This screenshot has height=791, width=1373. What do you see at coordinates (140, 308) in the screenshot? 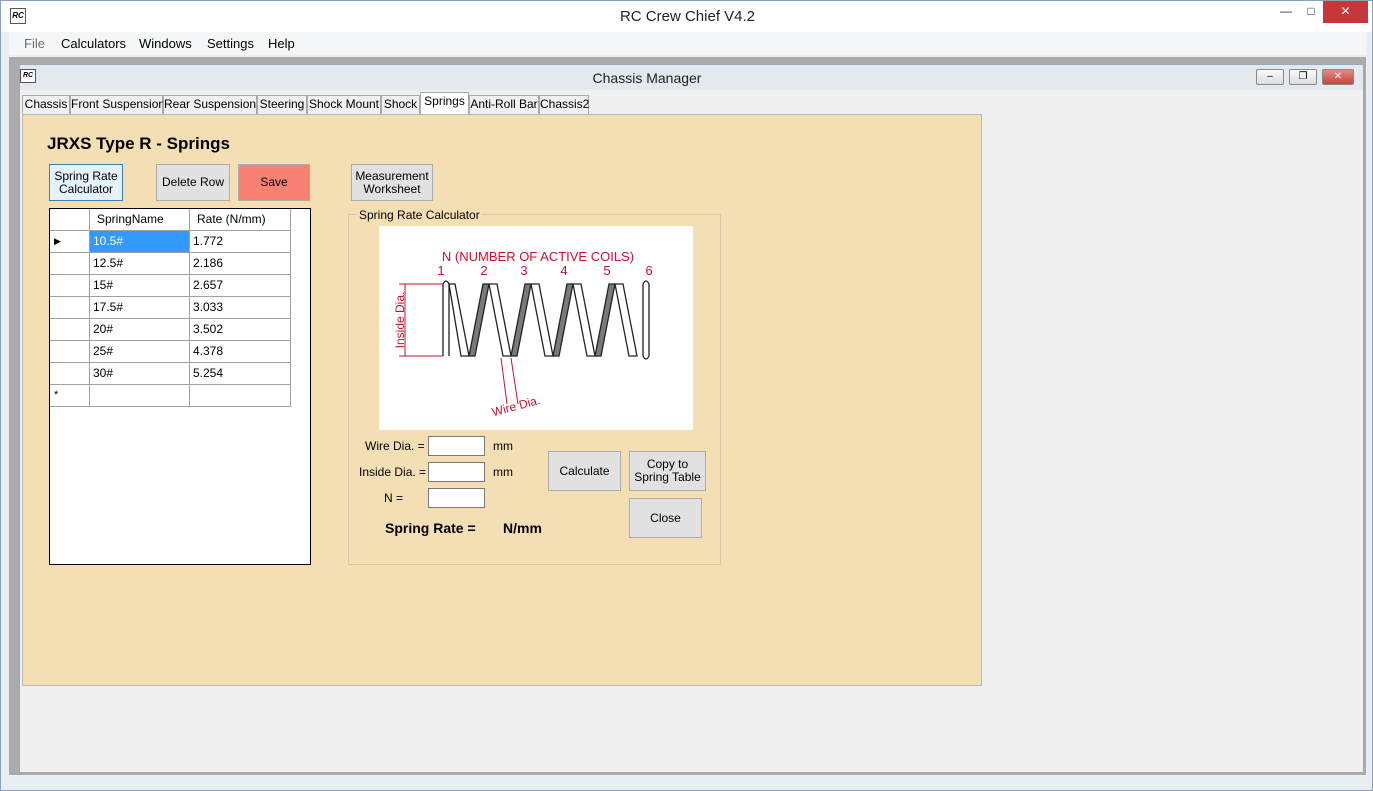
I see `cell-springname: 17.5#` at bounding box center [140, 308].